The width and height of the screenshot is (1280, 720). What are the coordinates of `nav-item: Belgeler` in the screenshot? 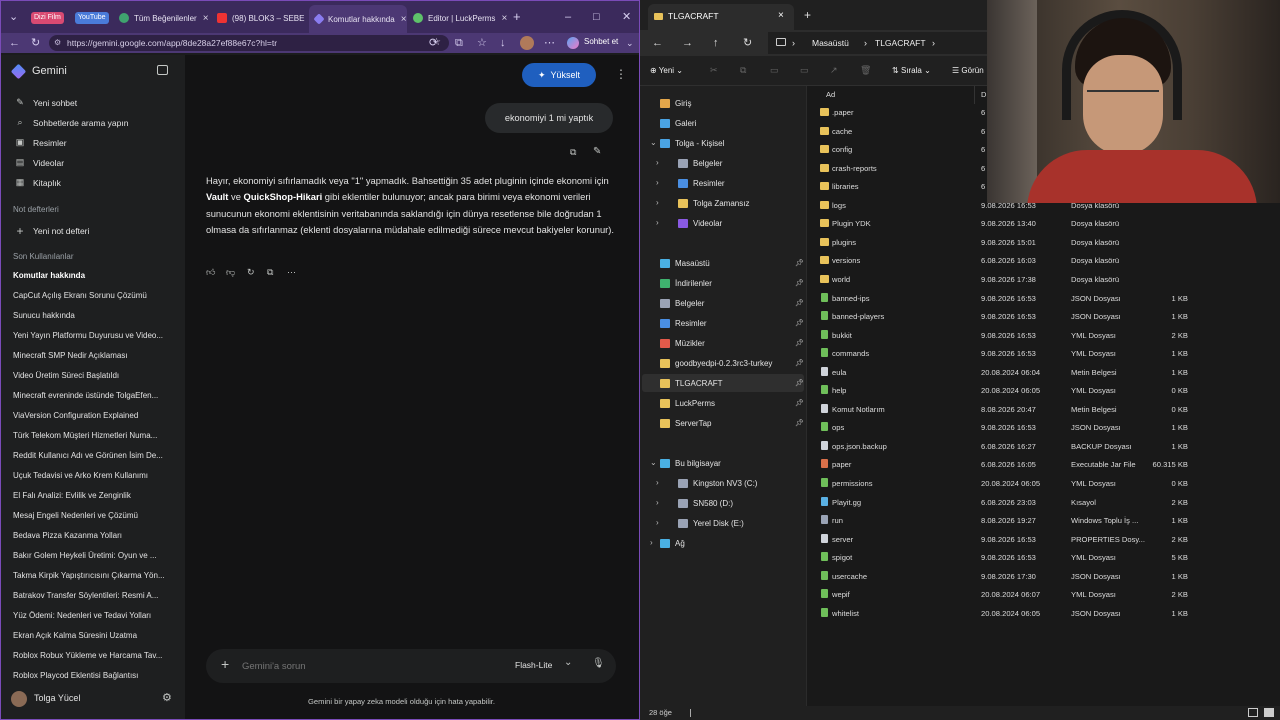 It's located at (682, 303).